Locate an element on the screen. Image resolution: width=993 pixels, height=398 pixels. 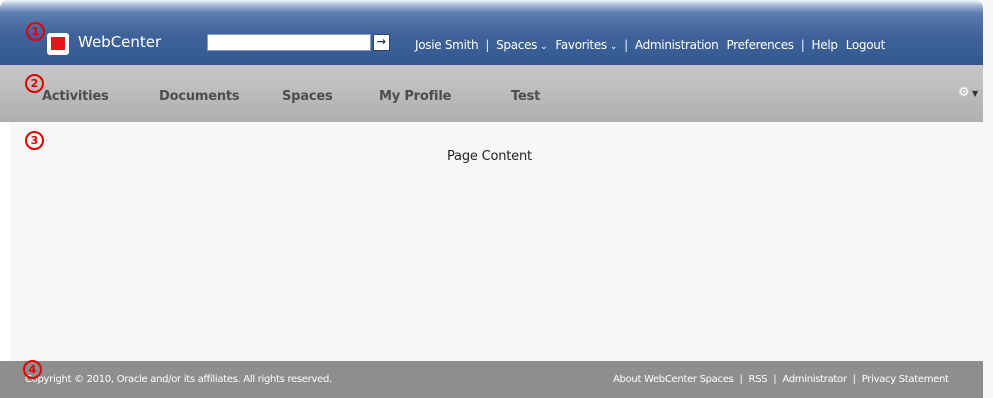
tab-my-profile: My Profile is located at coordinates (415, 96).